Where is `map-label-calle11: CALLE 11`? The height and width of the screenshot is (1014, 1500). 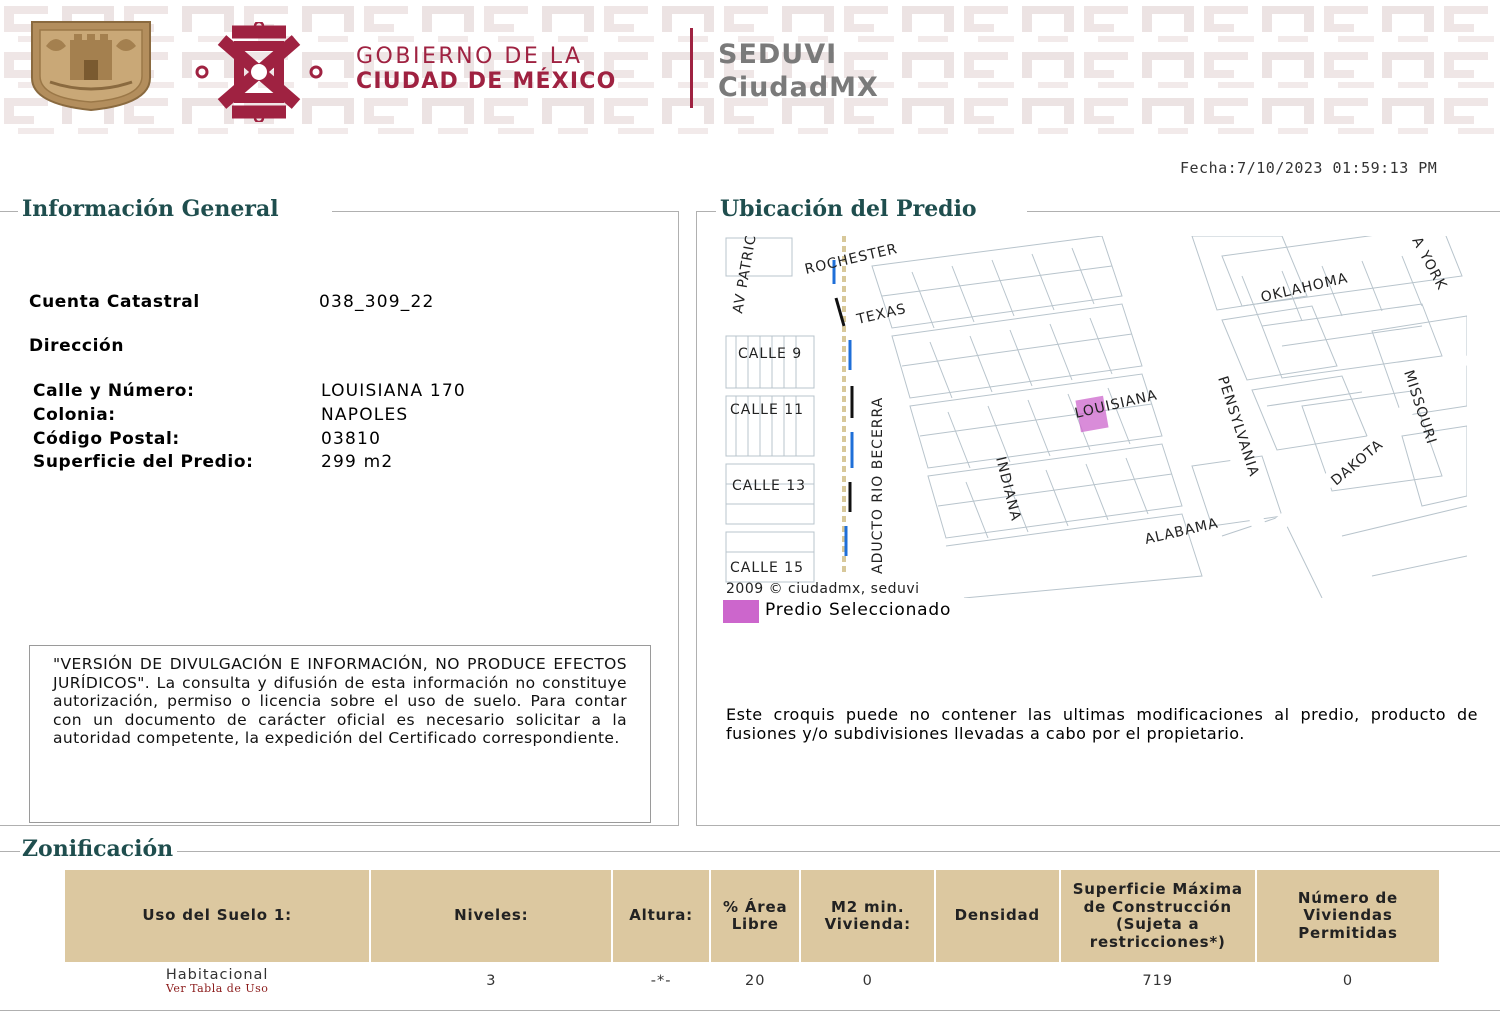
map-label-calle11: CALLE 11 is located at coordinates (767, 410).